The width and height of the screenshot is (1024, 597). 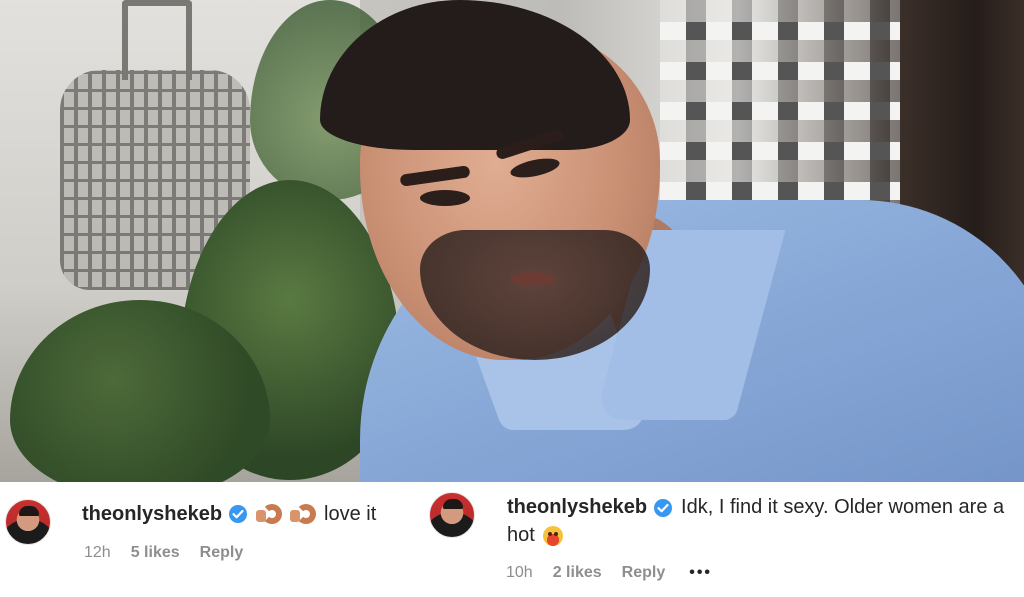 I want to click on comment-likes: 2 likes, so click(x=577, y=573).